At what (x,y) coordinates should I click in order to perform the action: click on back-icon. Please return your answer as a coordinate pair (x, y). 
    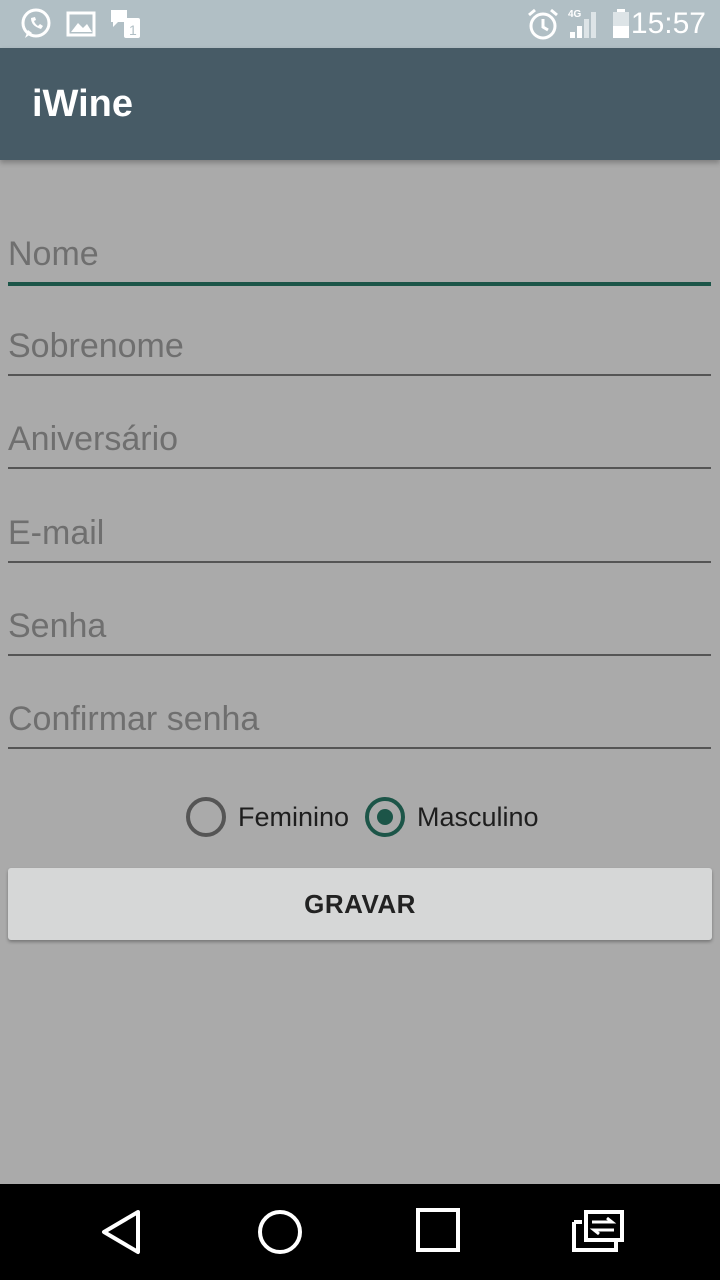
    Looking at the image, I should click on (122, 1234).